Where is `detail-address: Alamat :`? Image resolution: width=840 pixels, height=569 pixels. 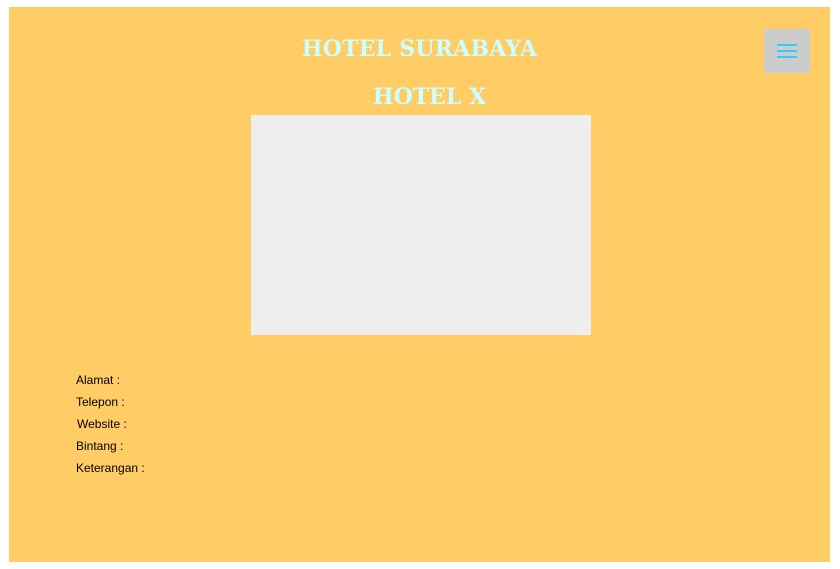
detail-address: Alamat : is located at coordinates (98, 380).